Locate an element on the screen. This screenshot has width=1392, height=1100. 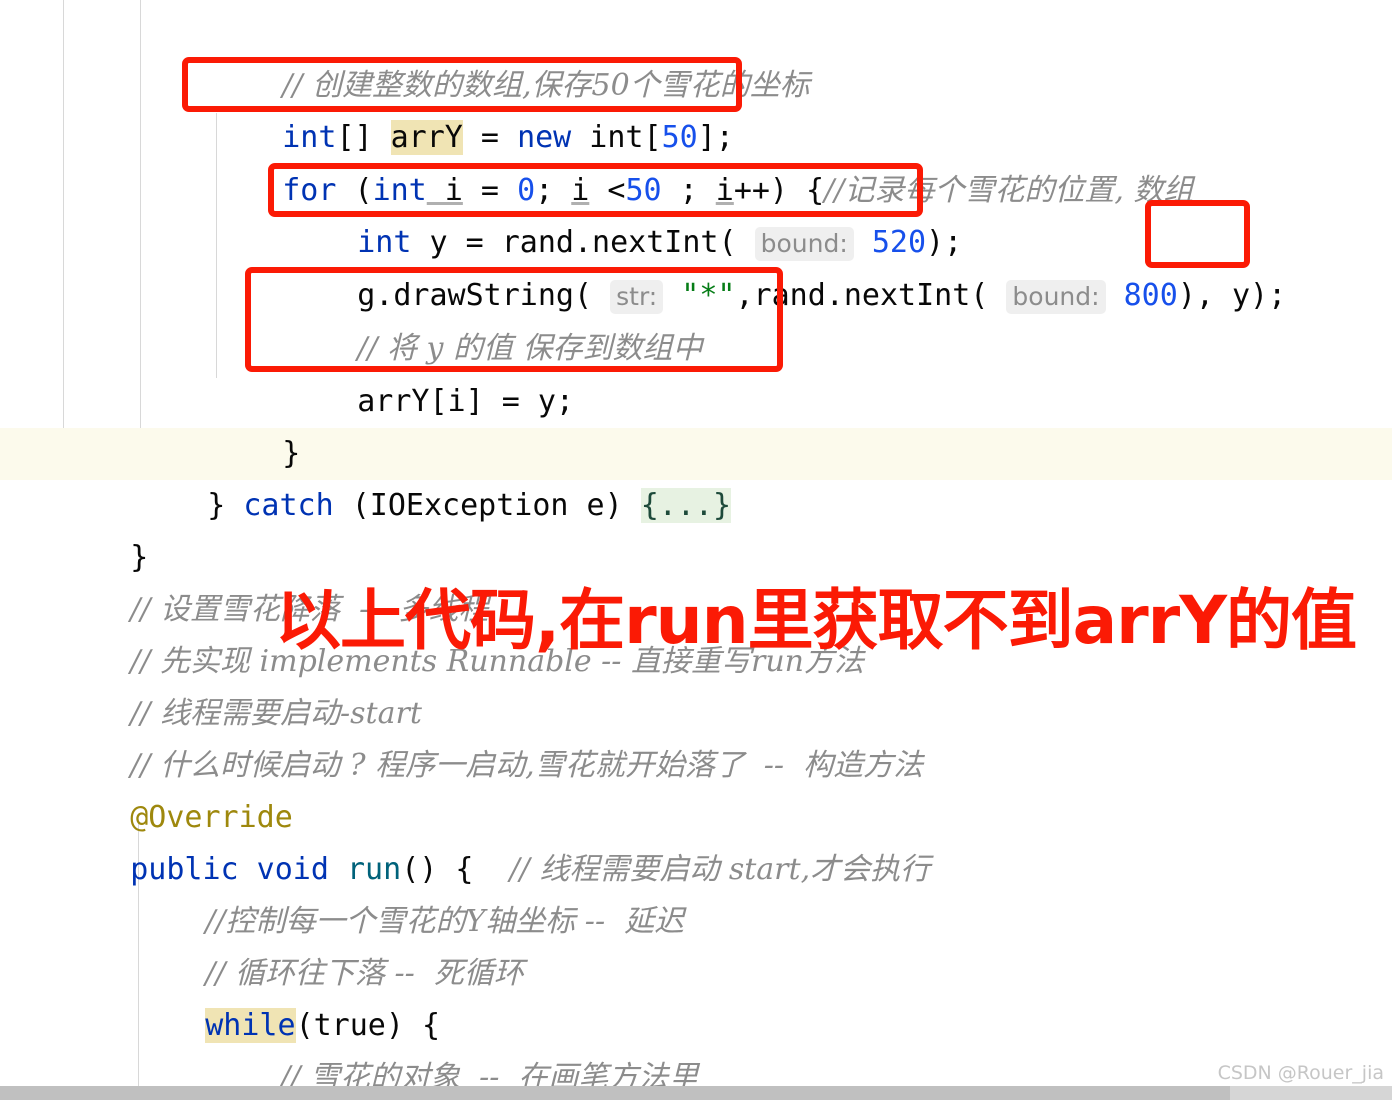
code-line-comment-loop-down: // 循环往下落 -- 死循环 is located at coordinates (696, 943).